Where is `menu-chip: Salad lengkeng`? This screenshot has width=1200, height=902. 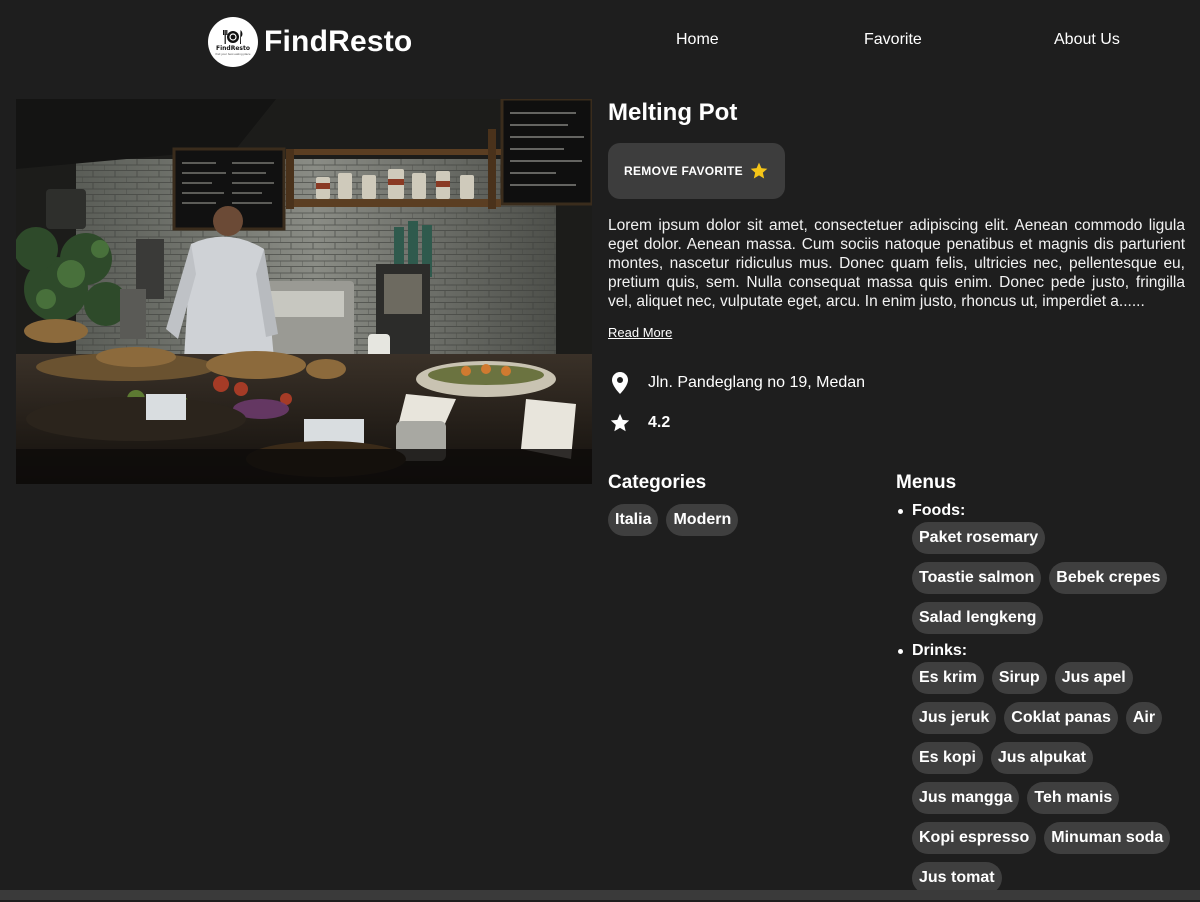
menu-chip: Salad lengkeng is located at coordinates (978, 618).